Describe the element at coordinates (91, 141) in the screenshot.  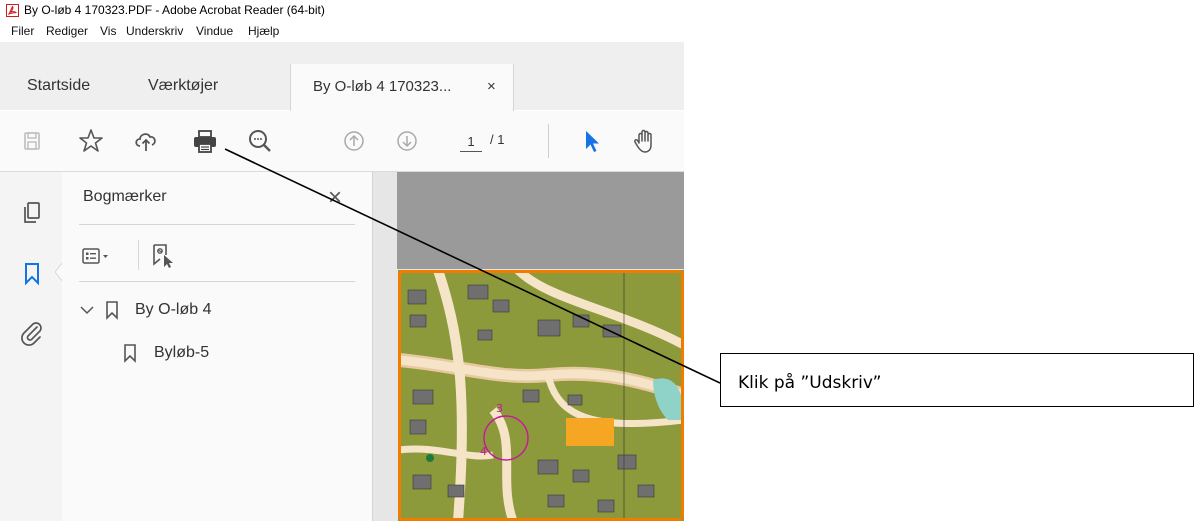
I see `star-icon` at that location.